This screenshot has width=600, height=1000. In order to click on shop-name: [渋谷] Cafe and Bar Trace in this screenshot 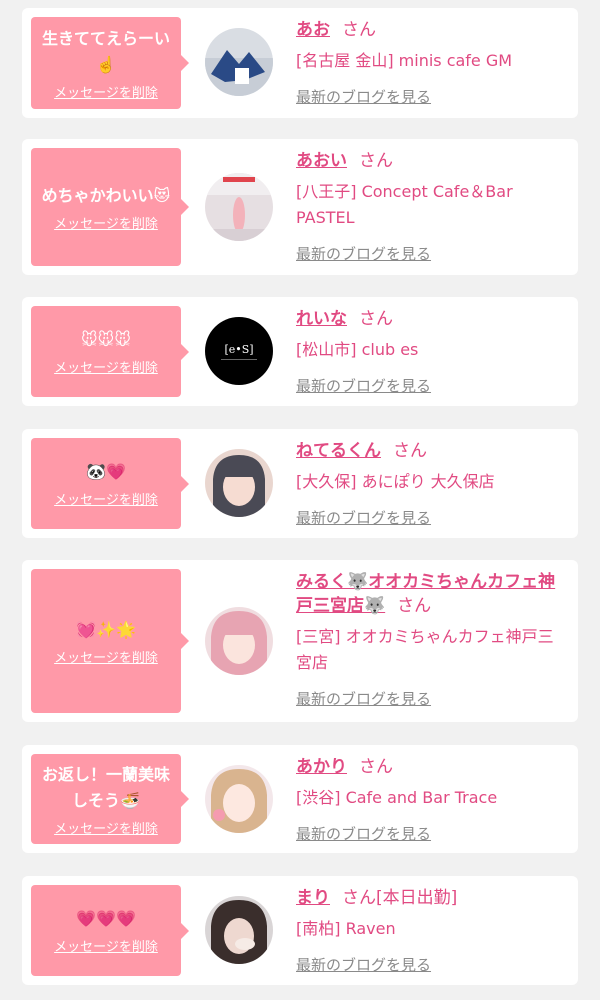, I will do `click(397, 797)`.